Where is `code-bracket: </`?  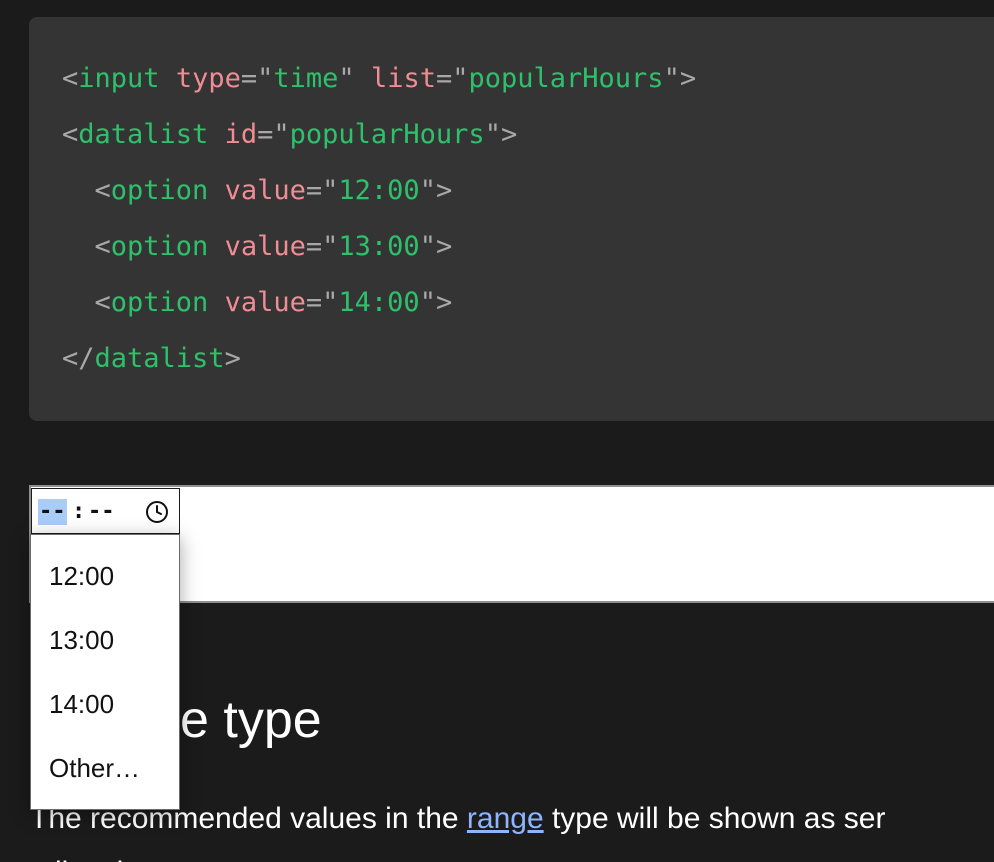 code-bracket: </ is located at coordinates (78, 358).